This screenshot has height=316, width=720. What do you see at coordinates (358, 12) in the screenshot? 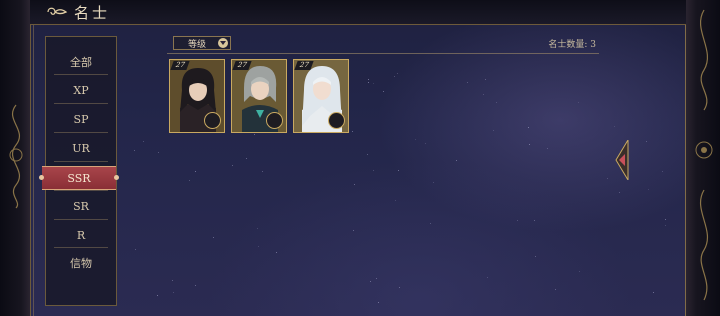
I see `top-bar` at bounding box center [358, 12].